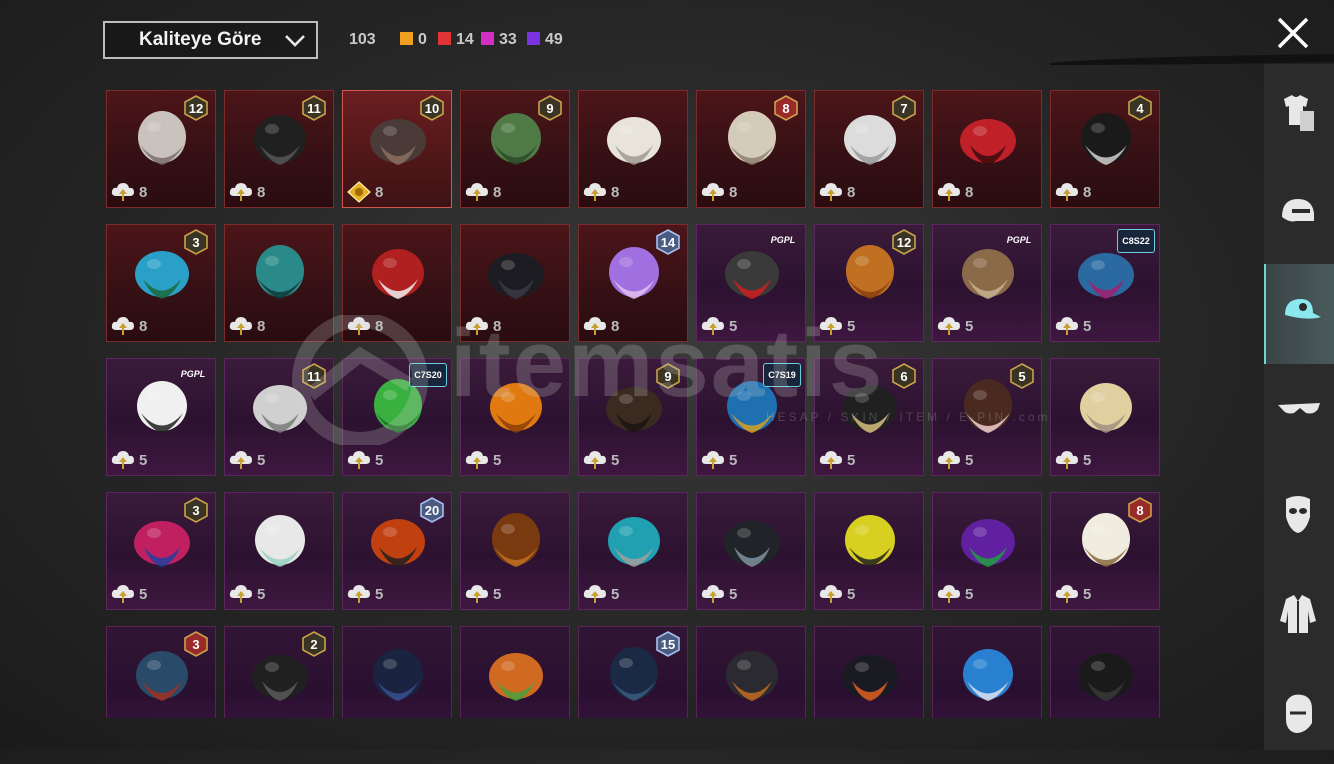 The image size is (1334, 764). What do you see at coordinates (279, 149) in the screenshot?
I see `inventory-item: 11 8` at bounding box center [279, 149].